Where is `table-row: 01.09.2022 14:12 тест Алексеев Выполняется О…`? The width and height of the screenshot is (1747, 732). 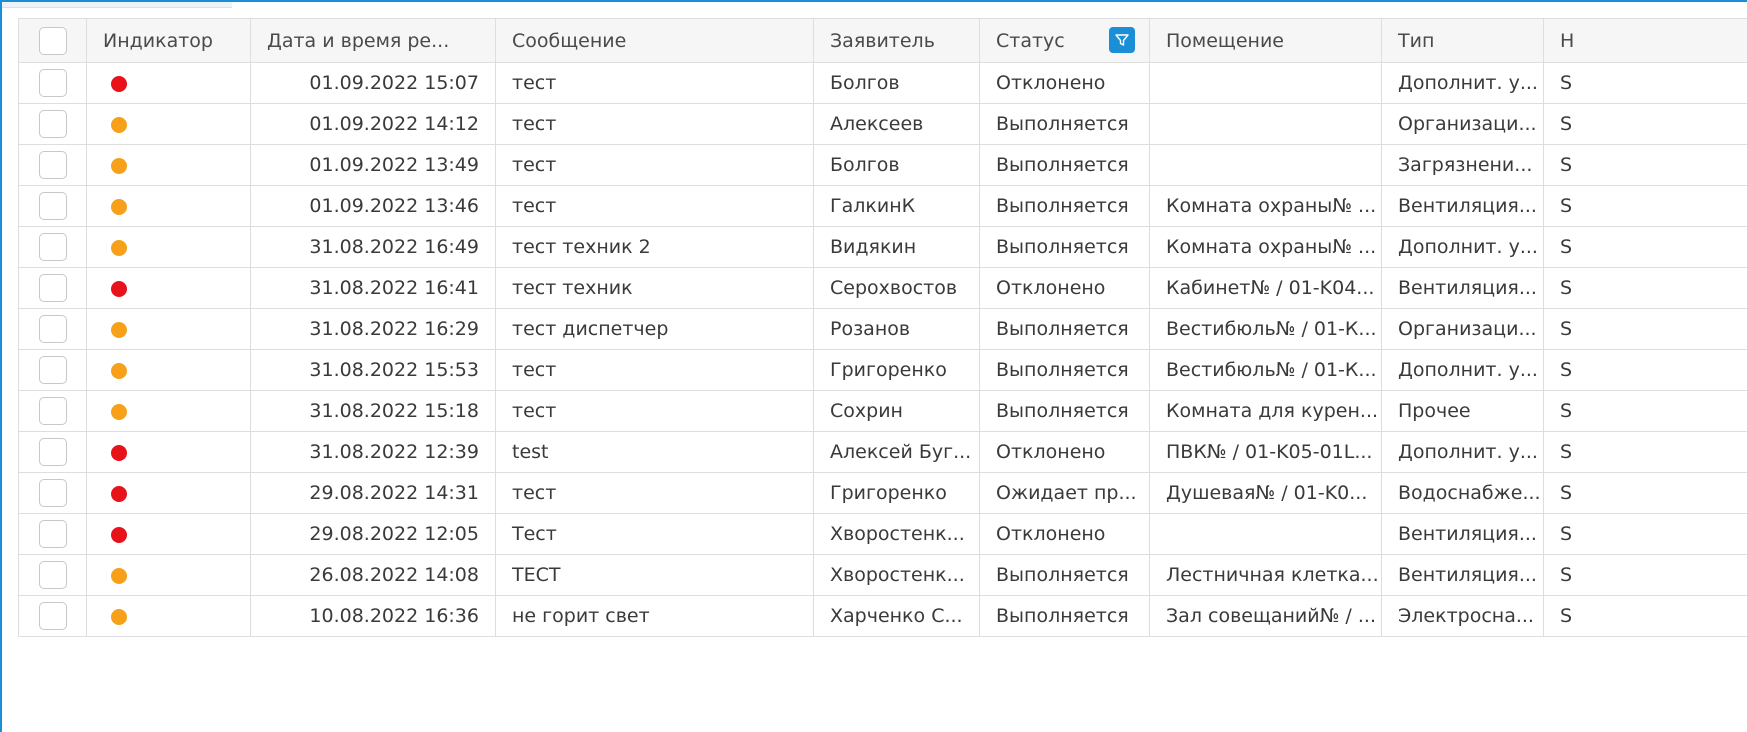 table-row: 01.09.2022 14:12 тест Алексеев Выполняется О… is located at coordinates (882, 124).